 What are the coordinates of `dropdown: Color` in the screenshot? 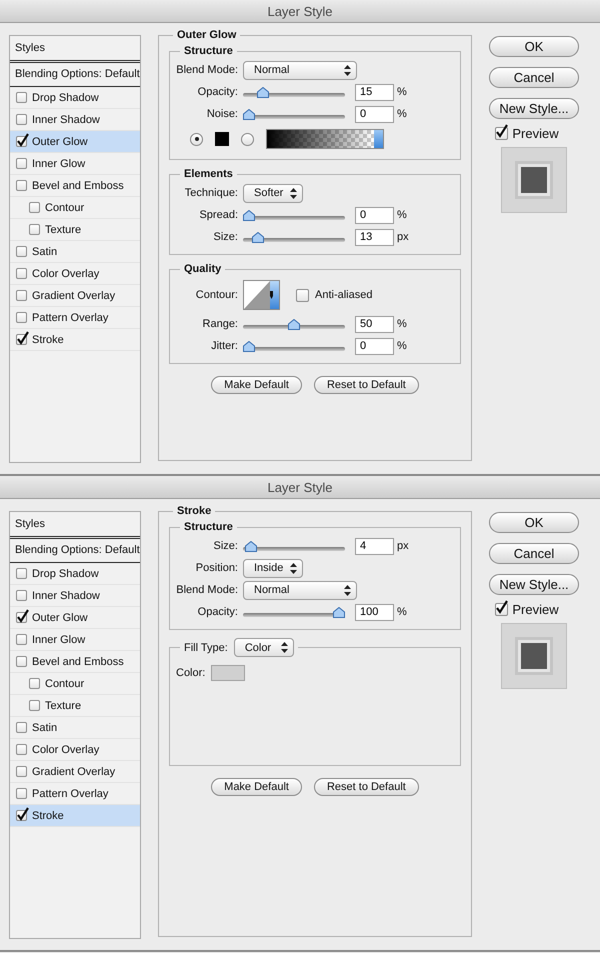 It's located at (264, 647).